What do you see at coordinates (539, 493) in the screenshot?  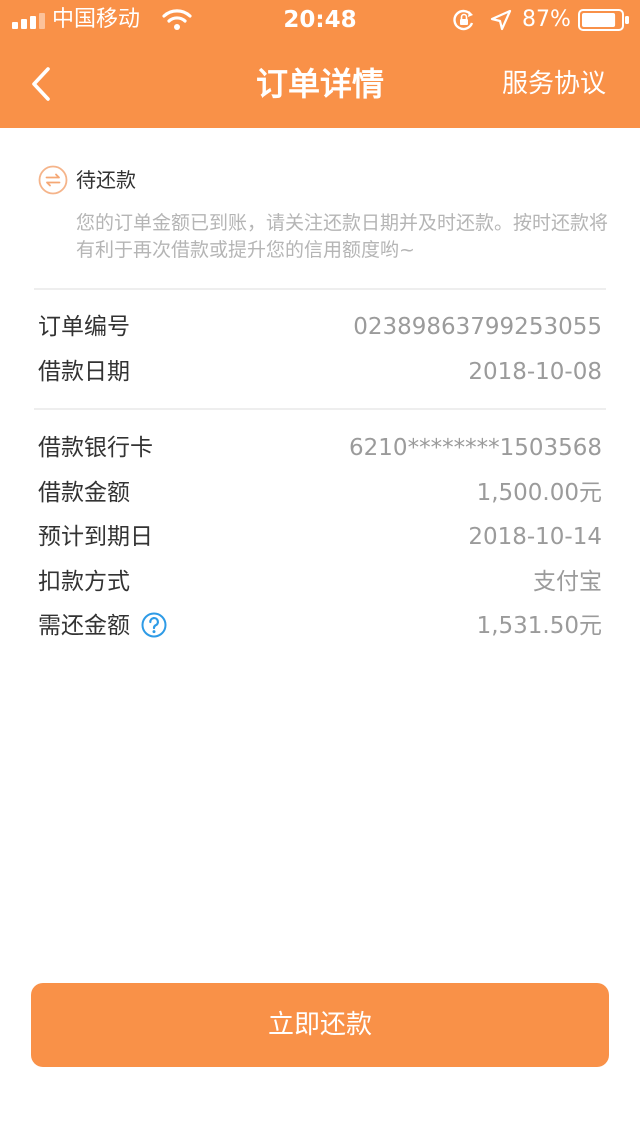 I see `loan-amount-value: 1,500.00元` at bounding box center [539, 493].